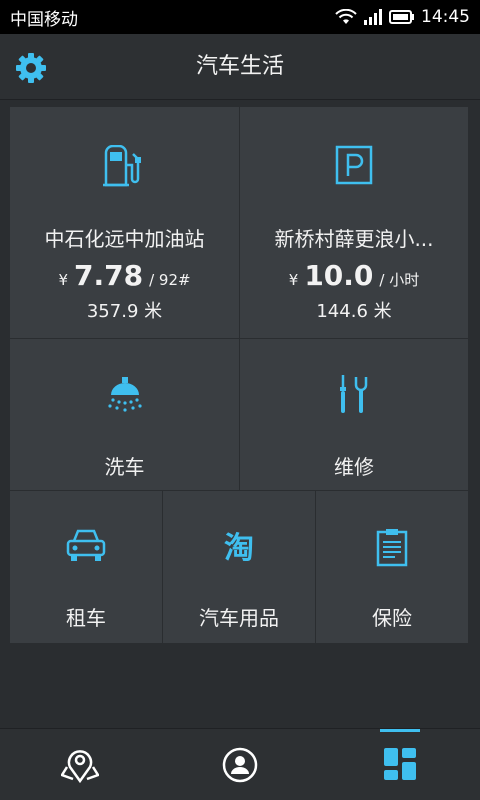 The width and height of the screenshot is (480, 800). Describe the element at coordinates (354, 467) in the screenshot. I see `repair-label: 维修` at that location.